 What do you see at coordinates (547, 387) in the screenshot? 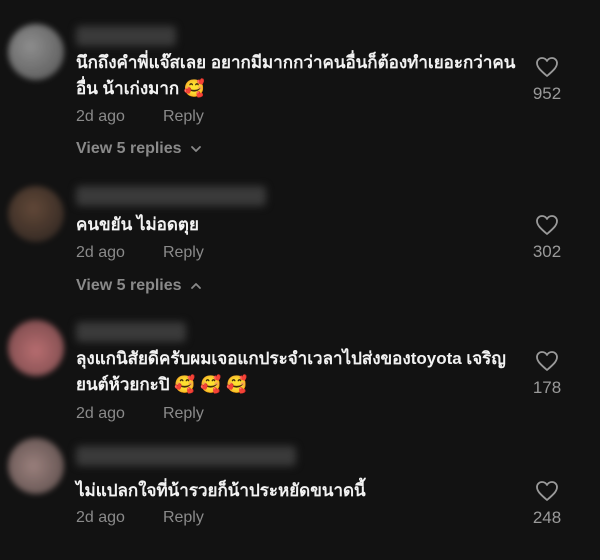
I see `like-count: 178` at bounding box center [547, 387].